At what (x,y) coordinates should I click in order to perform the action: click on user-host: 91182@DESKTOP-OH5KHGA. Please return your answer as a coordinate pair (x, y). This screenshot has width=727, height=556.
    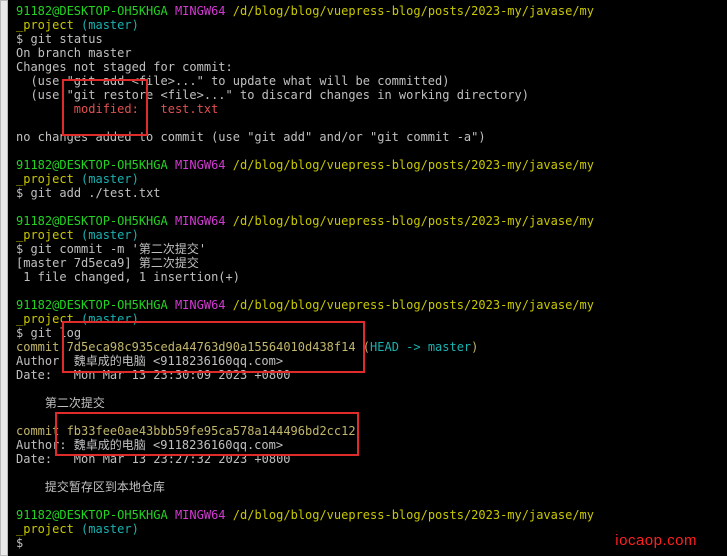
    Looking at the image, I should click on (92, 11).